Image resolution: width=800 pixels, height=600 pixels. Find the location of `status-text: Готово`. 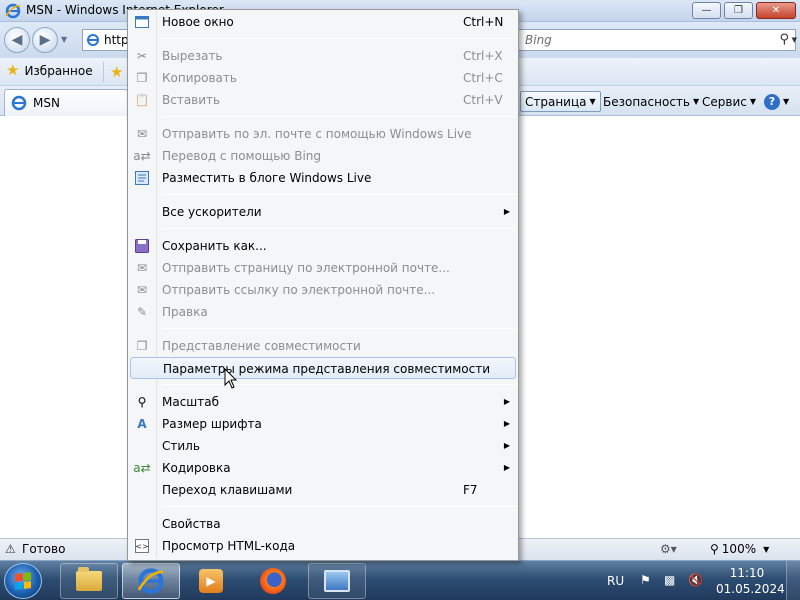

status-text: Готово is located at coordinates (44, 549).